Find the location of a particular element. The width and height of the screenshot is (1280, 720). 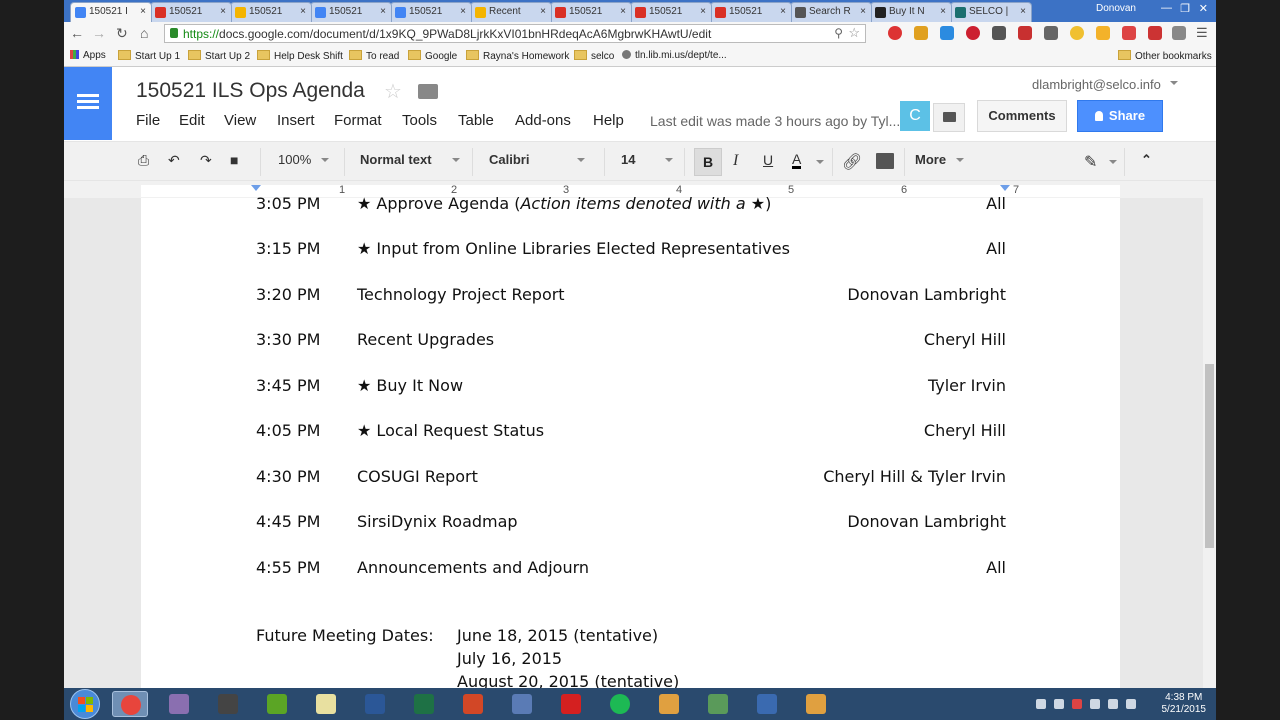

user-email: dlambright@selco.info is located at coordinates (1096, 84).